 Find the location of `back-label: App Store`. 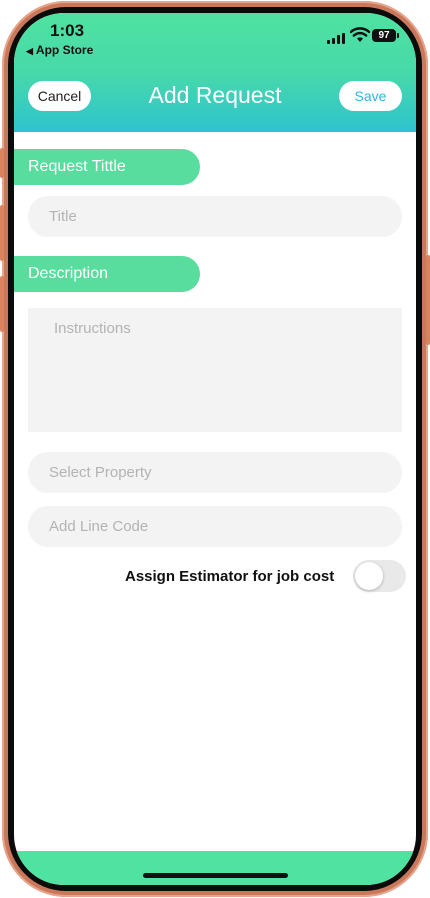

back-label: App Store is located at coordinates (64, 50).